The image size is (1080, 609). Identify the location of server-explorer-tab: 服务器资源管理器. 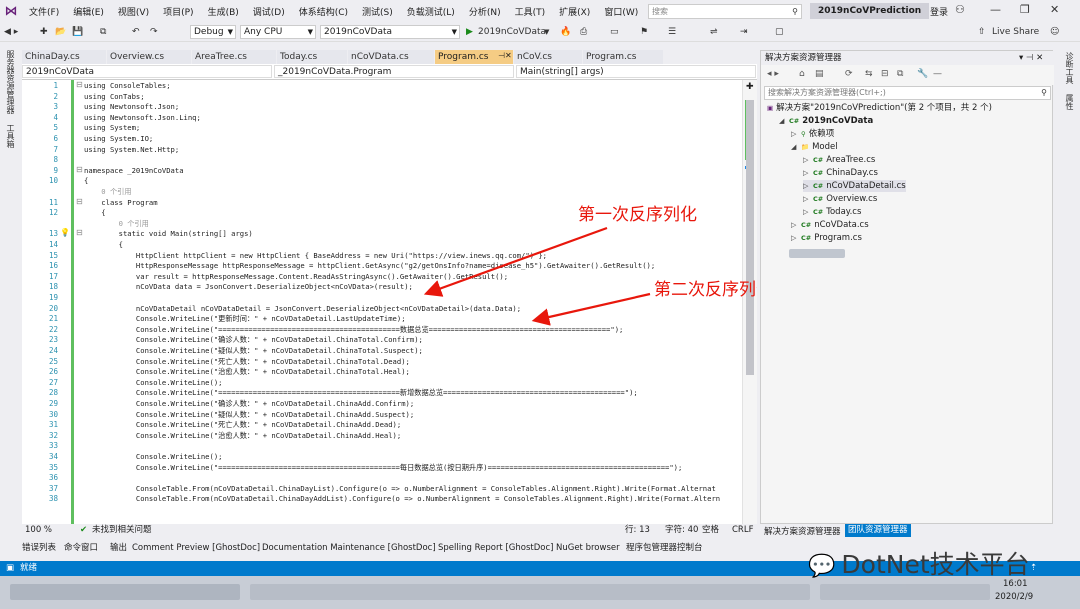
(10, 82).